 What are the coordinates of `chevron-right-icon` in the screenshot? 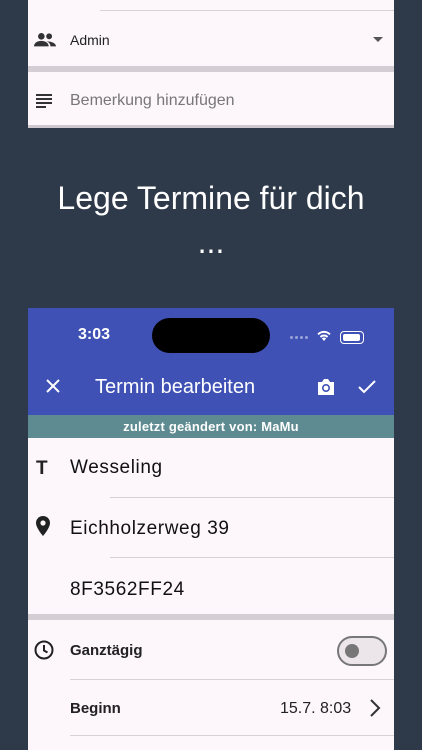 It's located at (375, 710).